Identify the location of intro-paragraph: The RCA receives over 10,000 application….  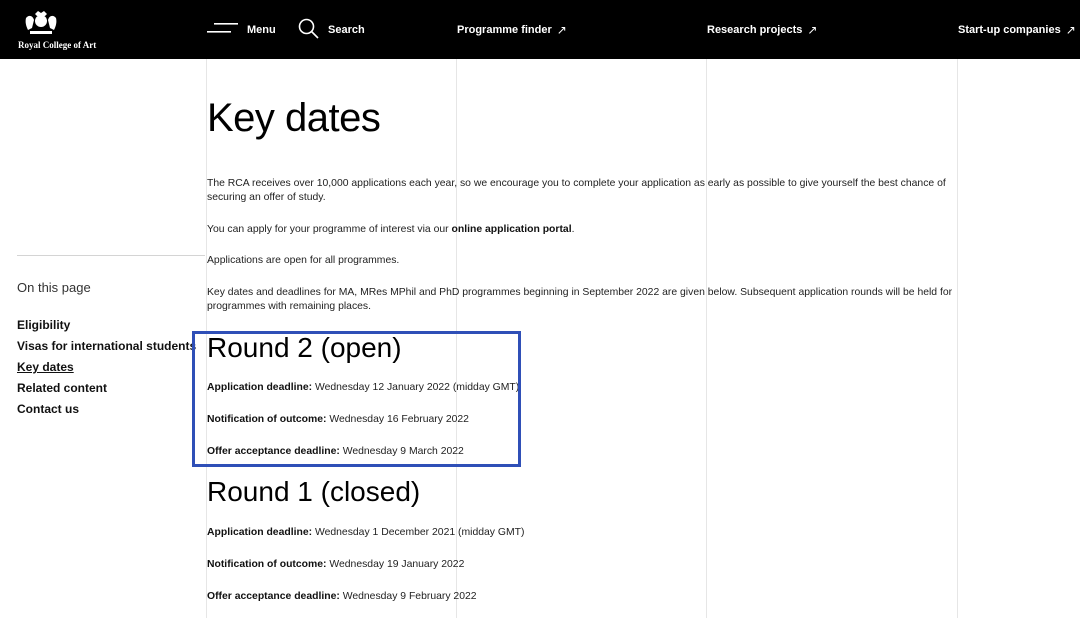
(576, 190).